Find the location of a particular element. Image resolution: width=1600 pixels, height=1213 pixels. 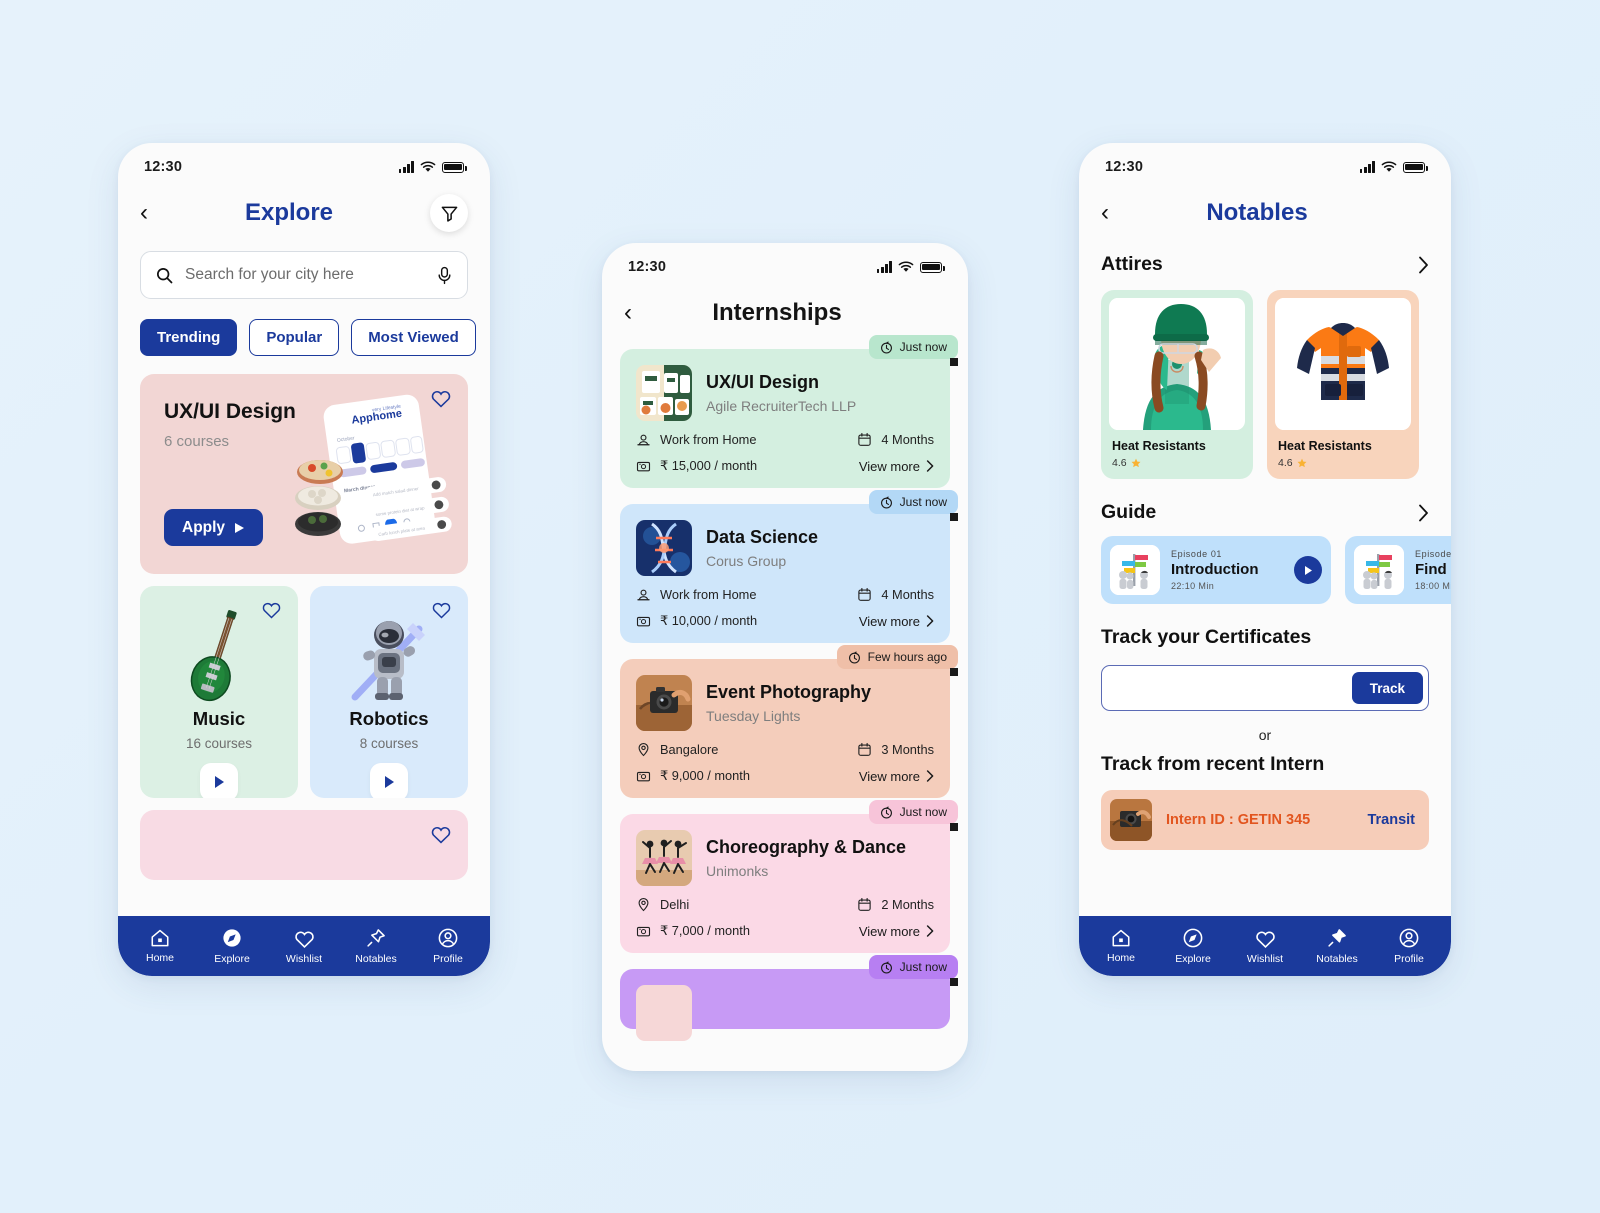

stipend-label: ₹ 15,000 / month is located at coordinates (709, 465).